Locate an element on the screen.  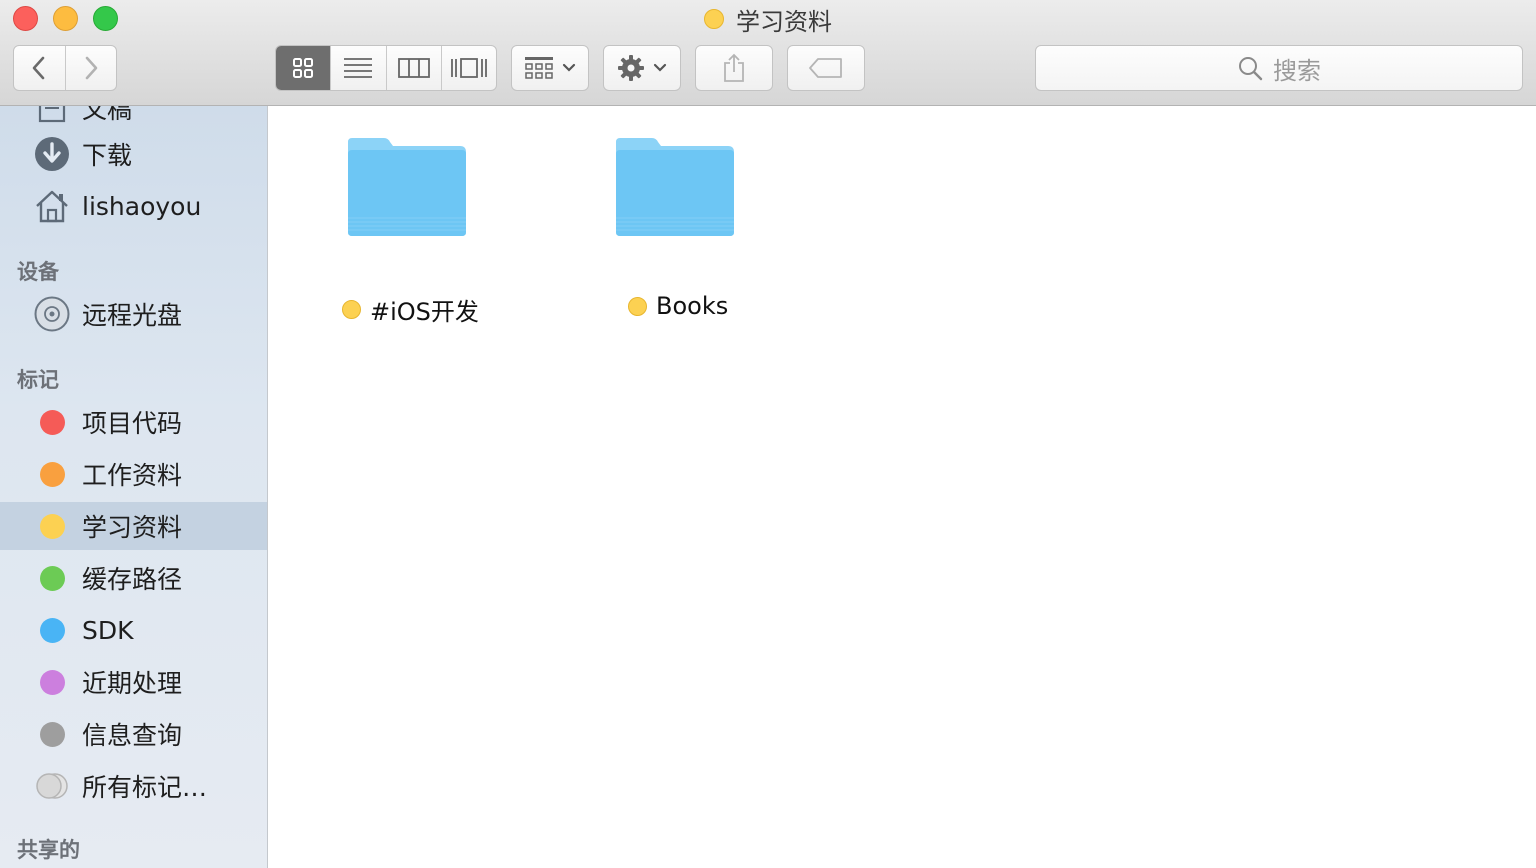
sidebar-tag-cache-path: 缓存路径 is located at coordinates (133, 578).